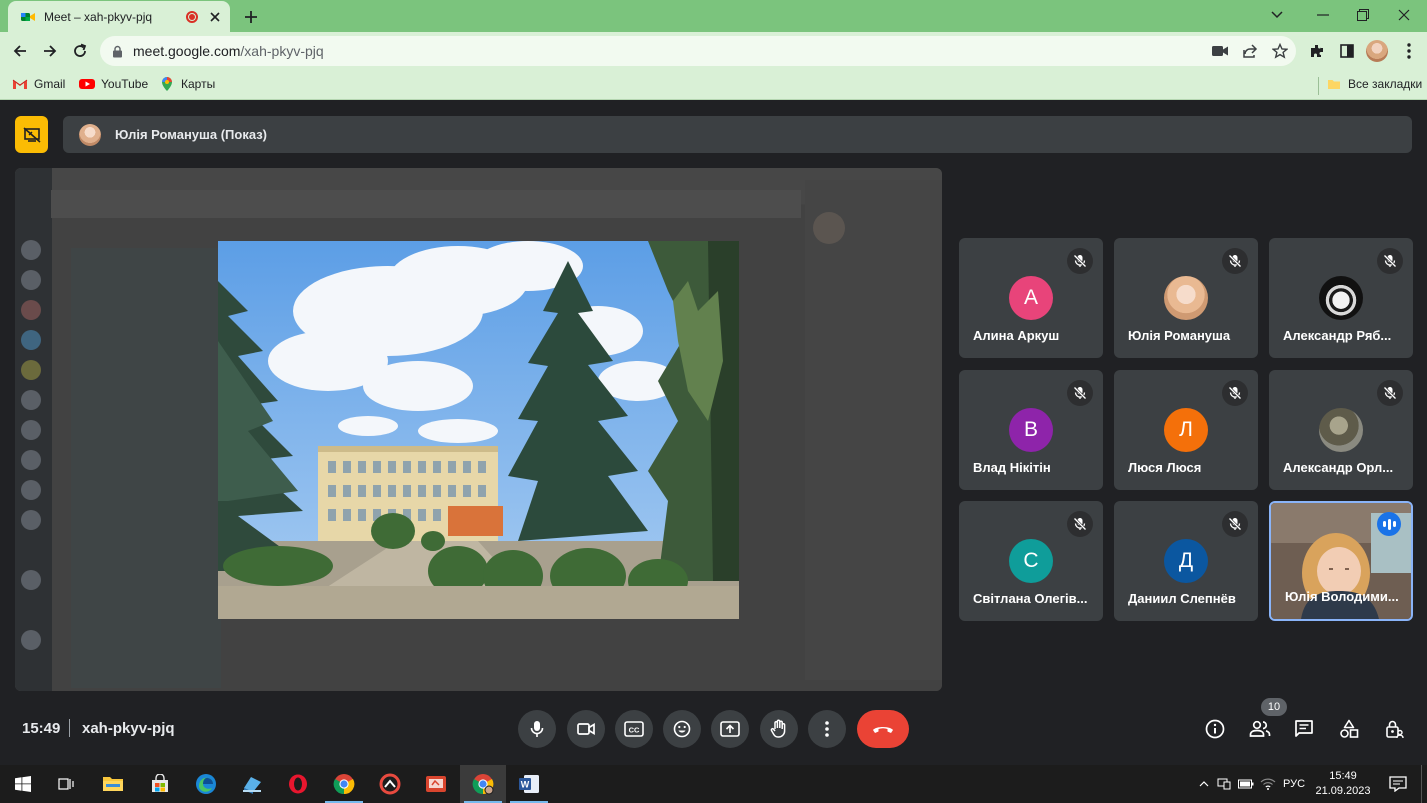 The image size is (1427, 803). I want to click on participant-tile: Д Даниил Слепнёв, so click(1186, 561).